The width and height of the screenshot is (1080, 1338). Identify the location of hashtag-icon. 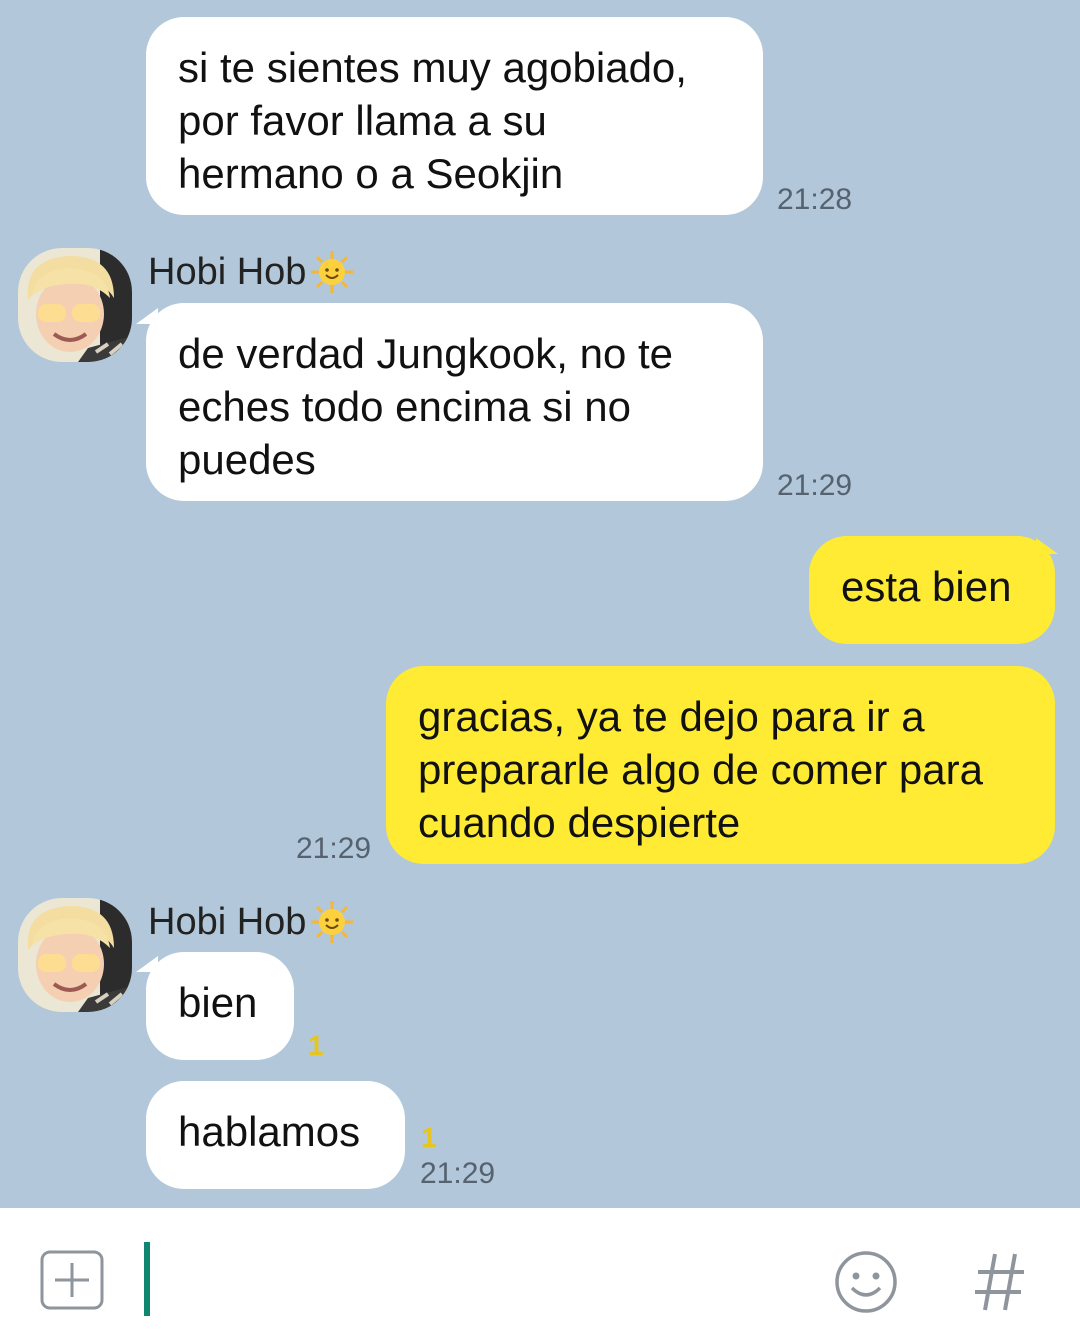
(999, 1282).